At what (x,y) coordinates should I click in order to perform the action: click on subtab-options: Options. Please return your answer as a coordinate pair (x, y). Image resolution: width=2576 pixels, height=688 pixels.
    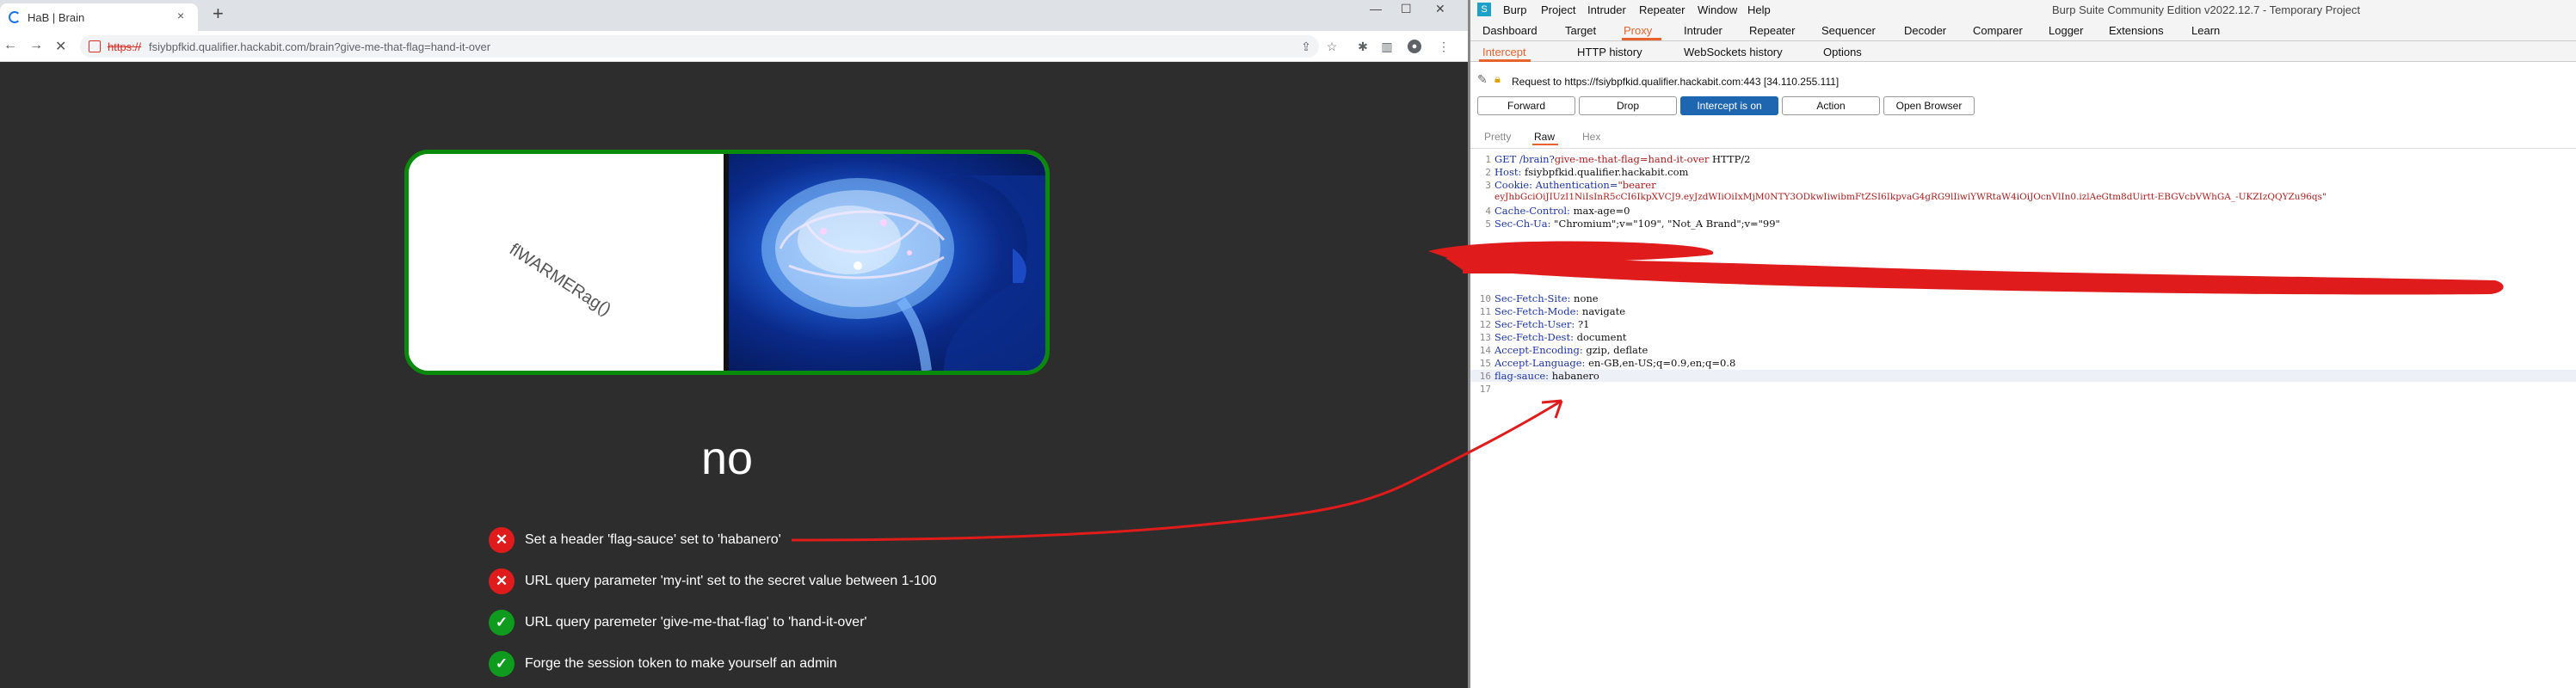
    Looking at the image, I should click on (1842, 52).